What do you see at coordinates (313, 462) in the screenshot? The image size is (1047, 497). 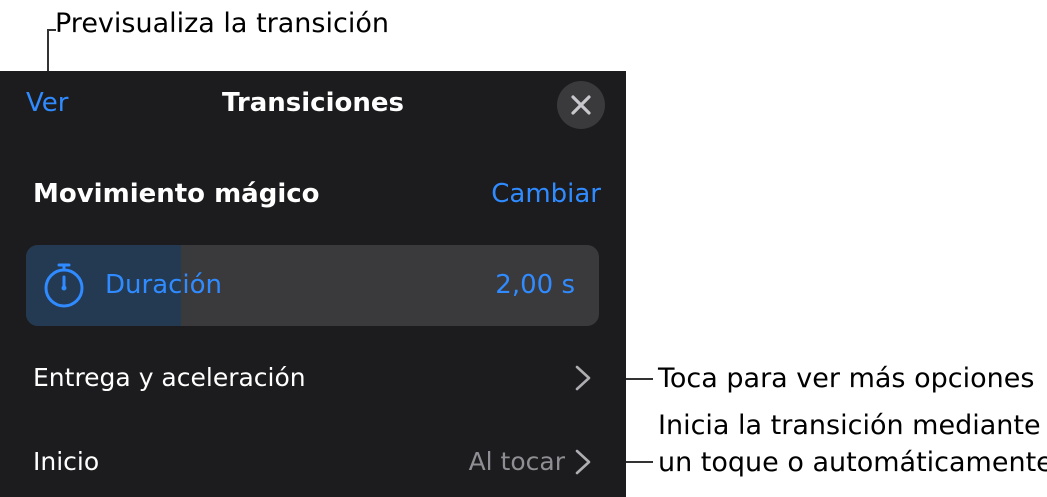 I see `start-row: Inicio Al tocar` at bounding box center [313, 462].